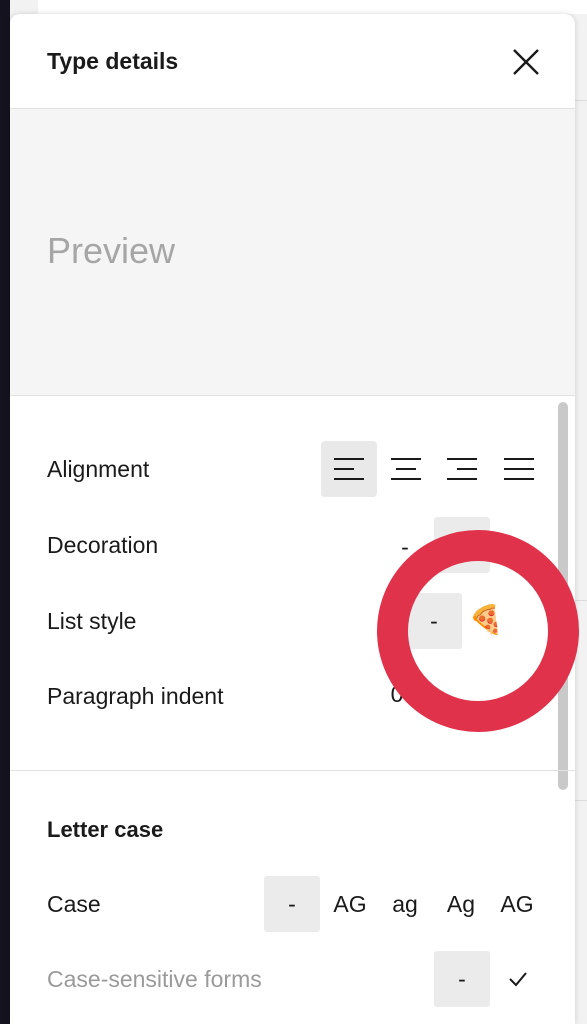 Image resolution: width=587 pixels, height=1024 pixels. I want to click on pizza-emoji-icon: 🍕, so click(486, 619).